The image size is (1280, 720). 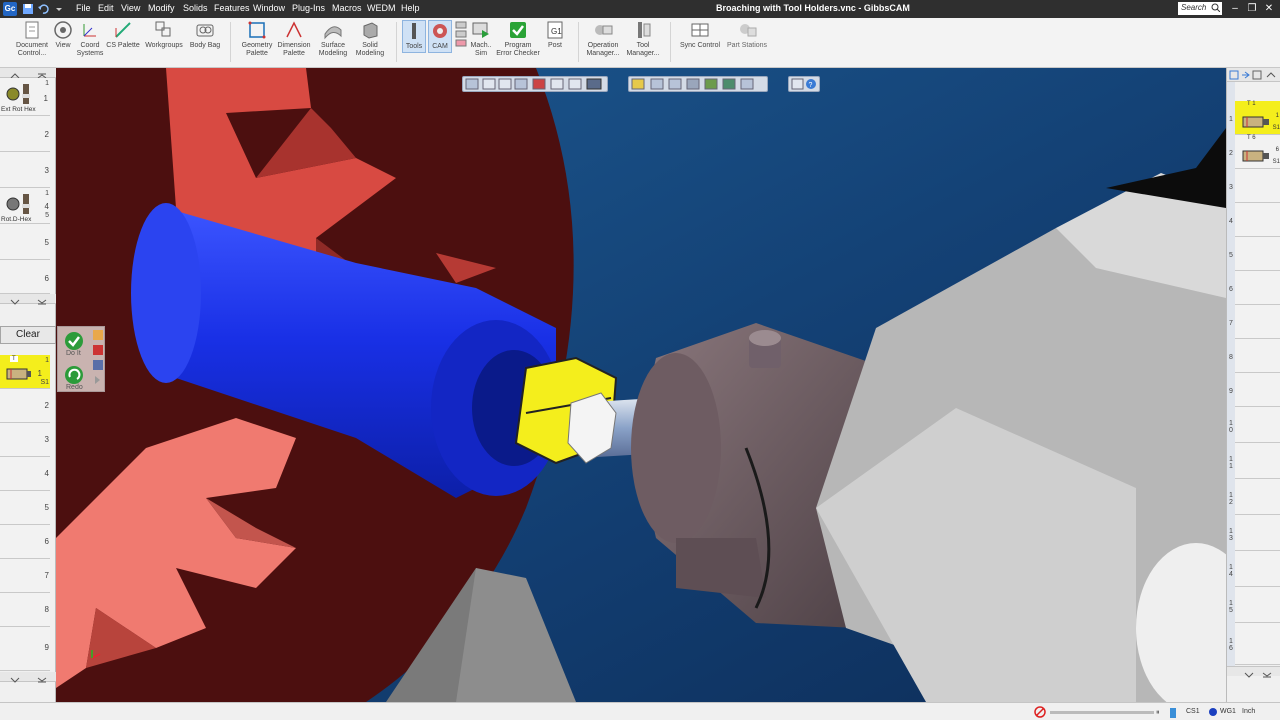 What do you see at coordinates (25, 576) in the screenshot?
I see `process-slot-7: 7` at bounding box center [25, 576].